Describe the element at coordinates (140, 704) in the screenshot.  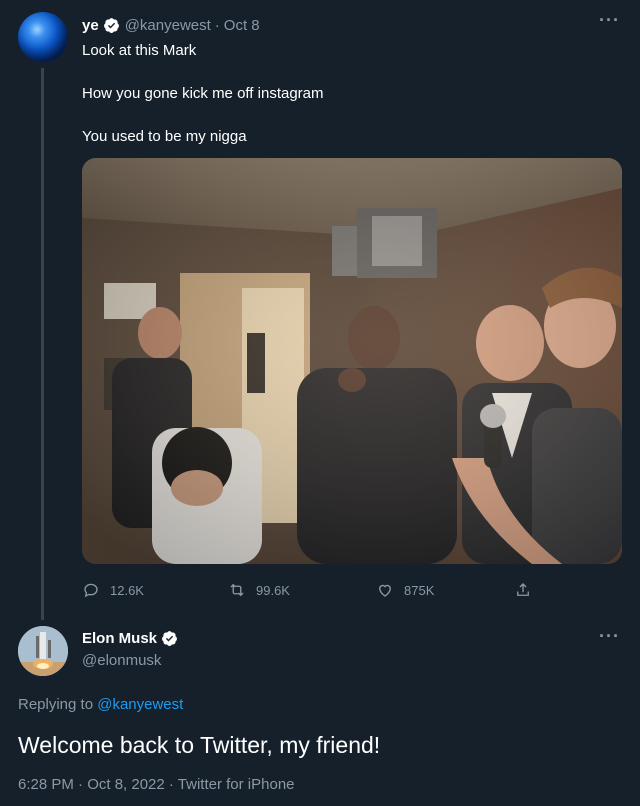
I see `mention-link: @kanyewest` at that location.